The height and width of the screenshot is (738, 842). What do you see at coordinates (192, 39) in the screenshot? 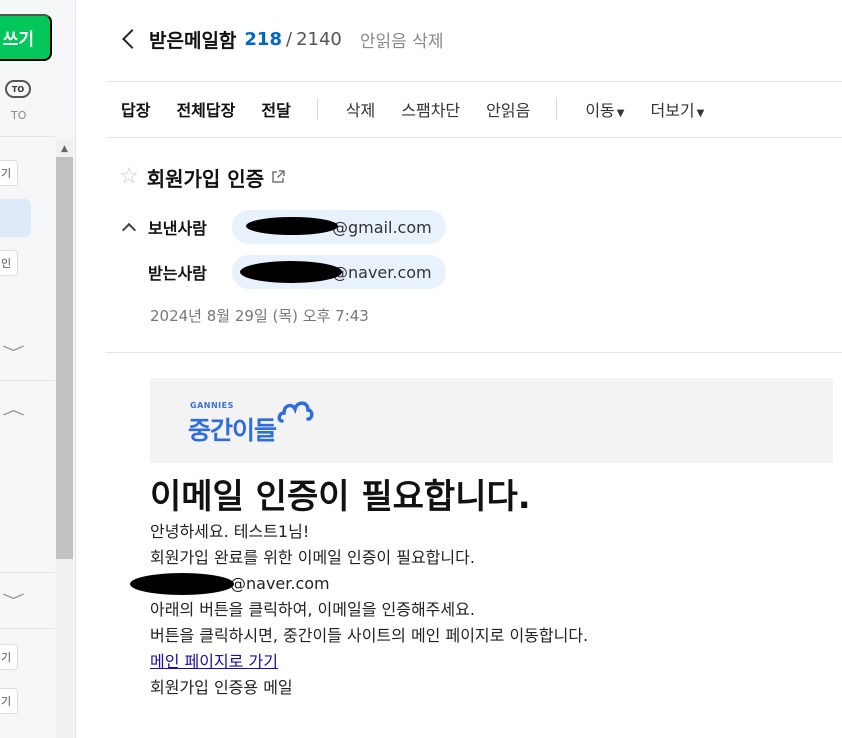
I see `folder-name: 받은메일함` at bounding box center [192, 39].